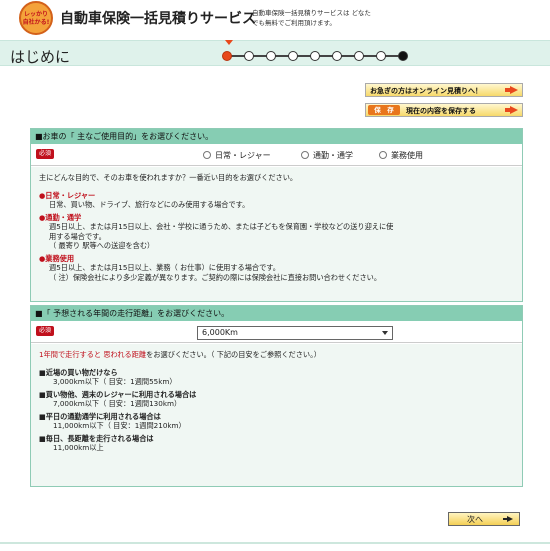  Describe the element at coordinates (333, 155) in the screenshot. I see `radio-label: 通勤・通学` at that location.